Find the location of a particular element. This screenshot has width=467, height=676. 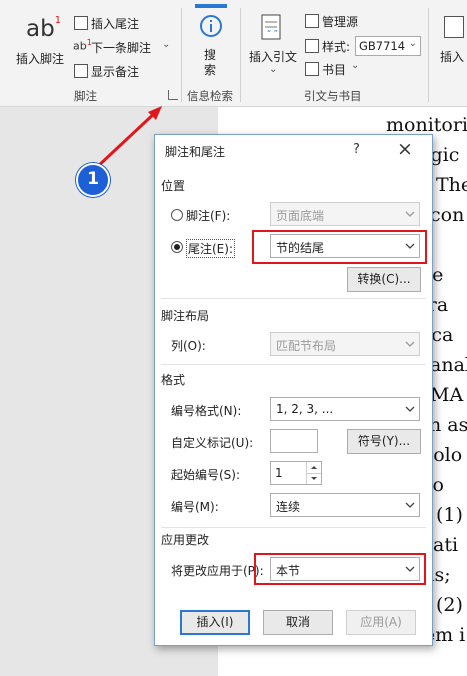

numbering-label: 编号(M): is located at coordinates (195, 507).